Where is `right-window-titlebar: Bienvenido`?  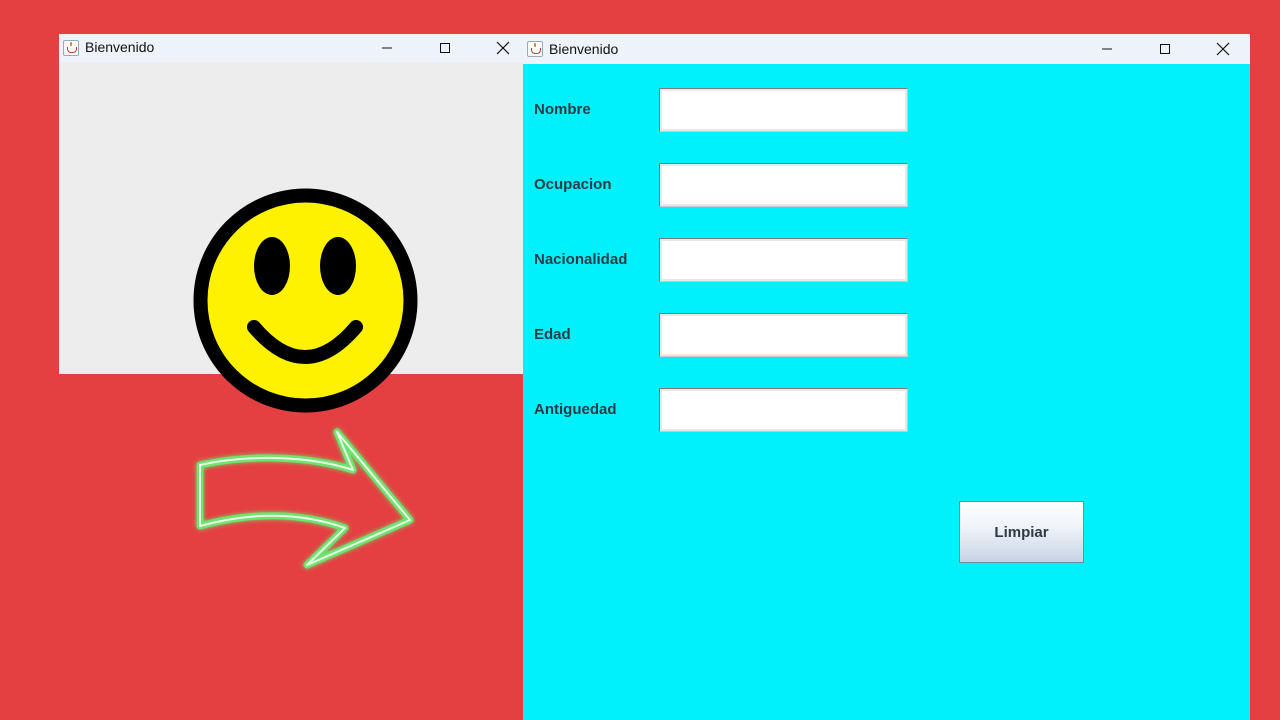
right-window-titlebar: Bienvenido is located at coordinates (886, 49).